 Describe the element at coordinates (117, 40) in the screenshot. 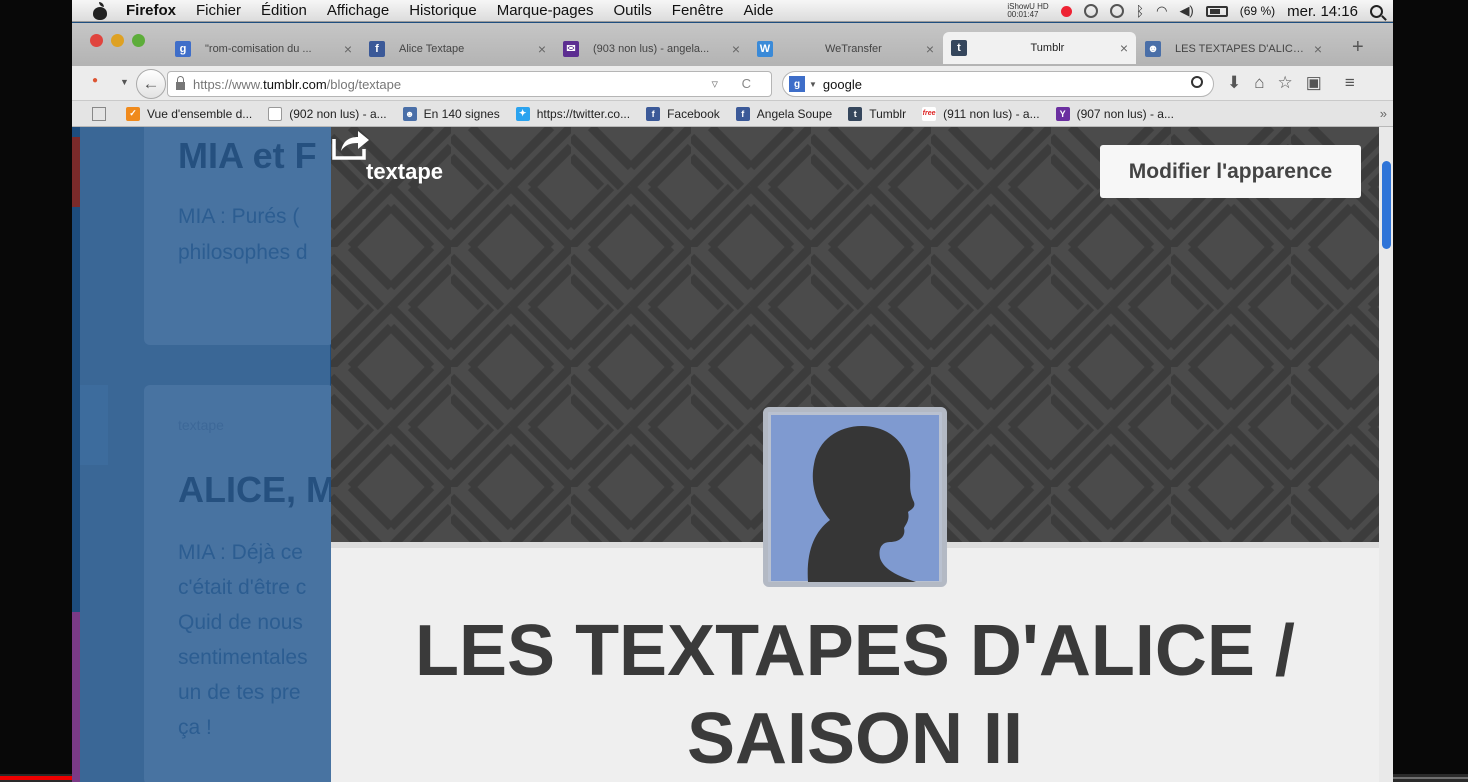

I see `window-minimize-button` at that location.